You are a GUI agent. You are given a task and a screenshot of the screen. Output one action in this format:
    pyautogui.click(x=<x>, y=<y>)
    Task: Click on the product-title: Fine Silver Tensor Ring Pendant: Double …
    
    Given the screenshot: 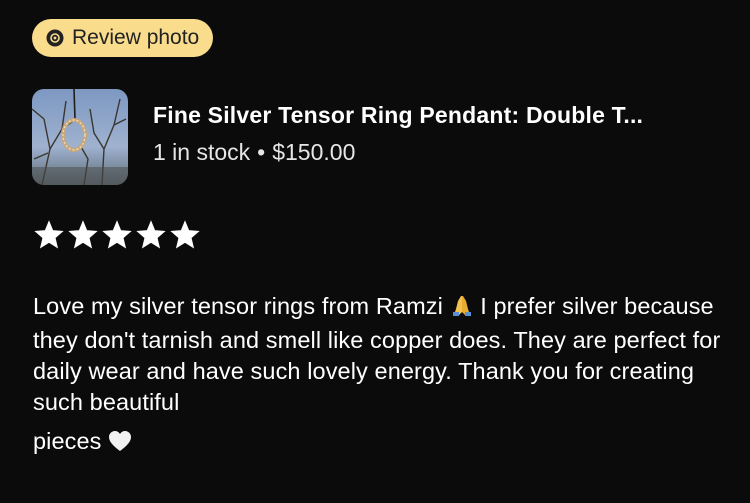 What is the action you would take?
    pyautogui.click(x=398, y=115)
    